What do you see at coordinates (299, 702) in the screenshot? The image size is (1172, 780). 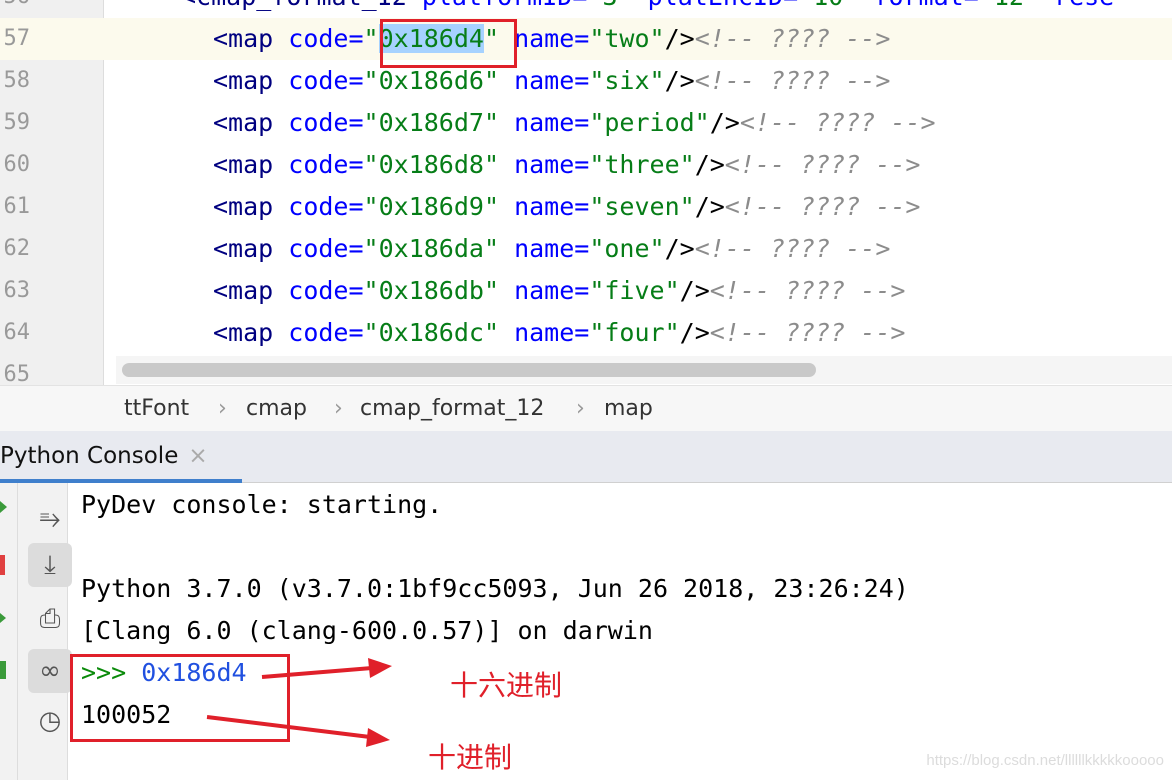 I see `annotation-arrows` at bounding box center [299, 702].